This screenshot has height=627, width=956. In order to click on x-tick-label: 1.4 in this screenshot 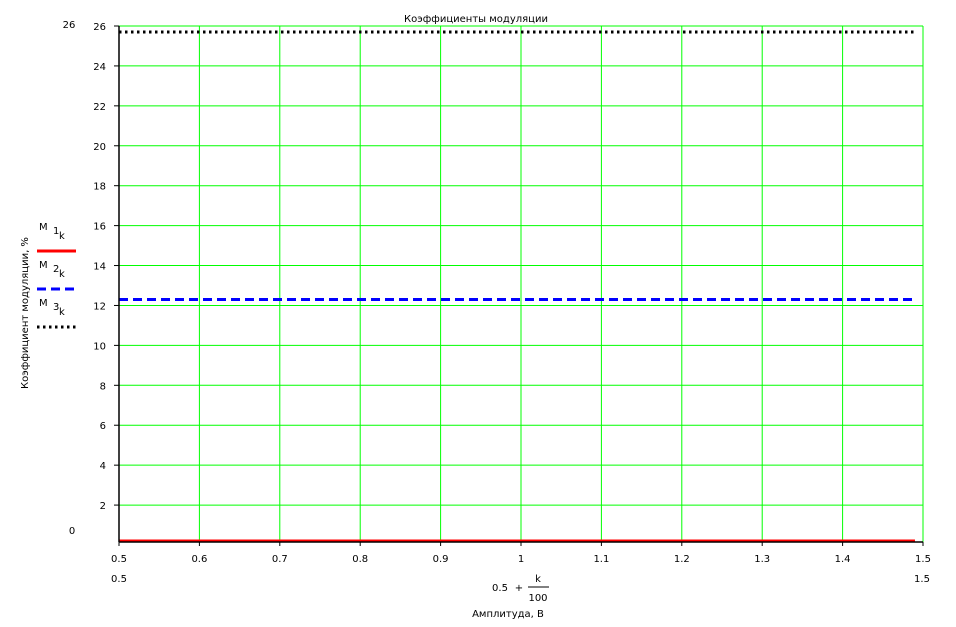, I will do `click(843, 559)`.